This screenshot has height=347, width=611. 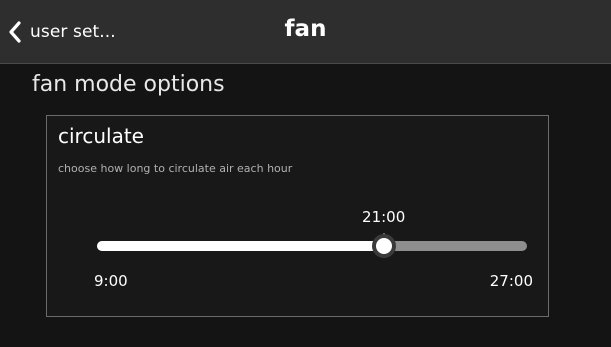 What do you see at coordinates (128, 84) in the screenshot?
I see `section-heading: fan mode options` at bounding box center [128, 84].